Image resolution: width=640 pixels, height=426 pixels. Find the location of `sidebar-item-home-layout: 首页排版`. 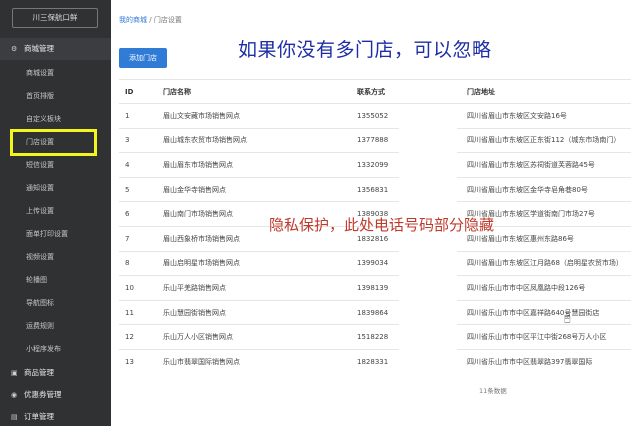

sidebar-item-home-layout: 首页排版 is located at coordinates (55, 96).